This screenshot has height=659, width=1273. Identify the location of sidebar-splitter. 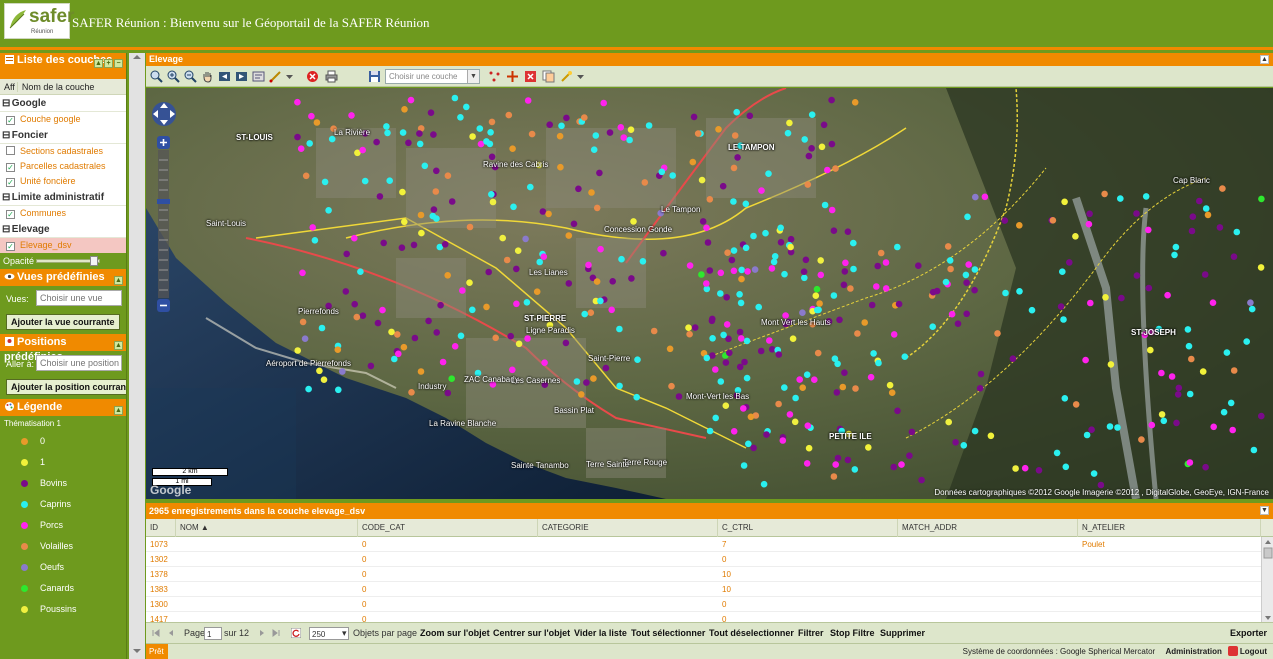
(137, 356).